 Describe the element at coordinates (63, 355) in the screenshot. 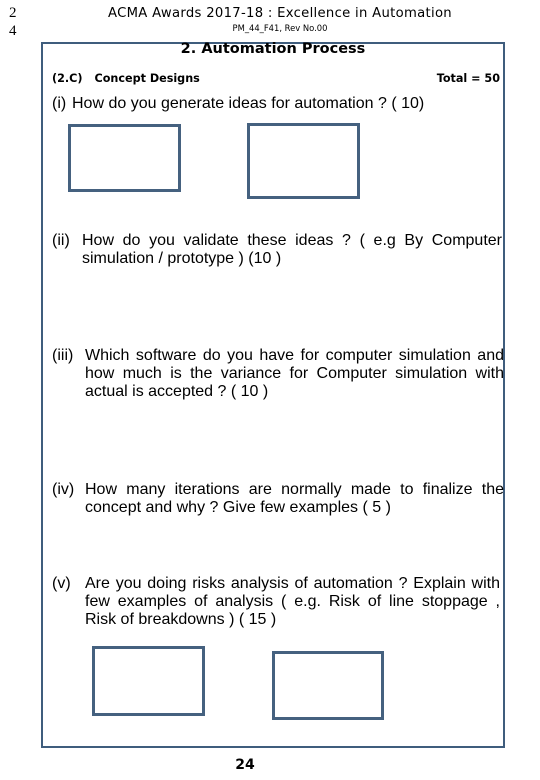

I see `question-iii-label: (iii)` at that location.